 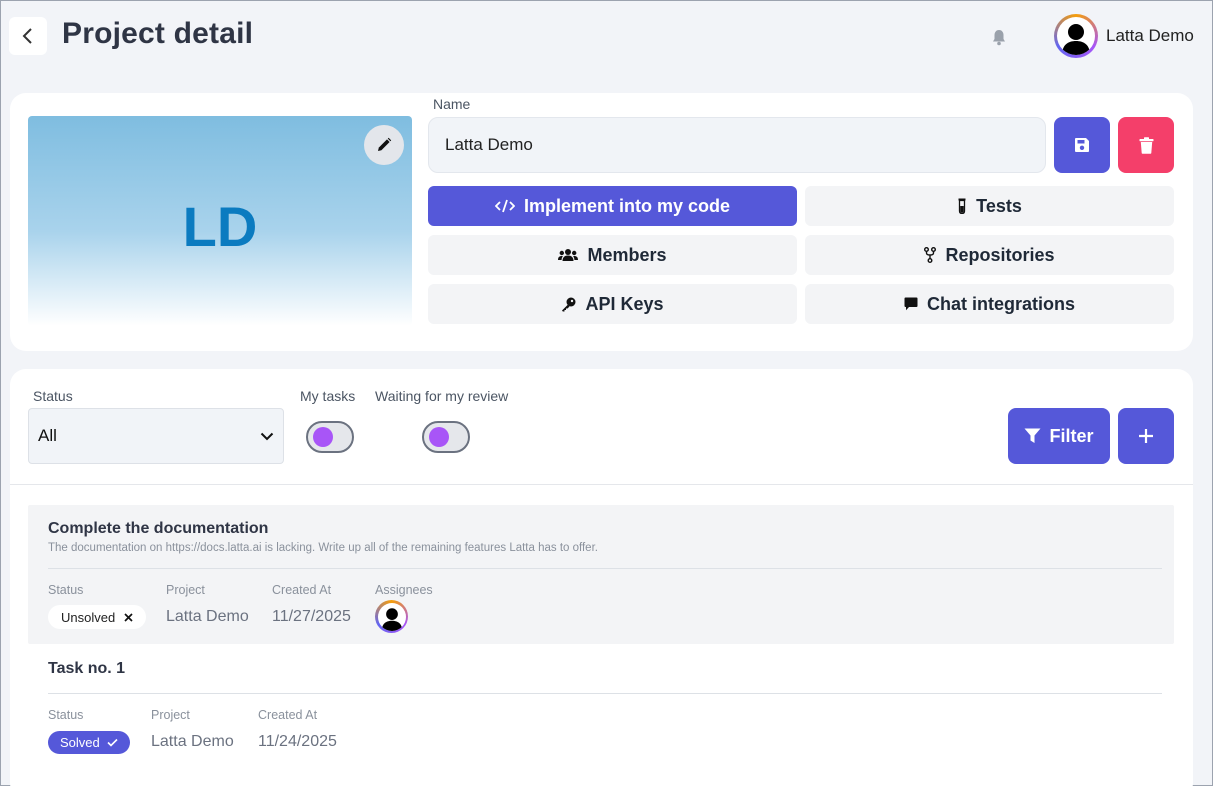 I want to click on waiting-review-label: Waiting for my review, so click(x=442, y=396).